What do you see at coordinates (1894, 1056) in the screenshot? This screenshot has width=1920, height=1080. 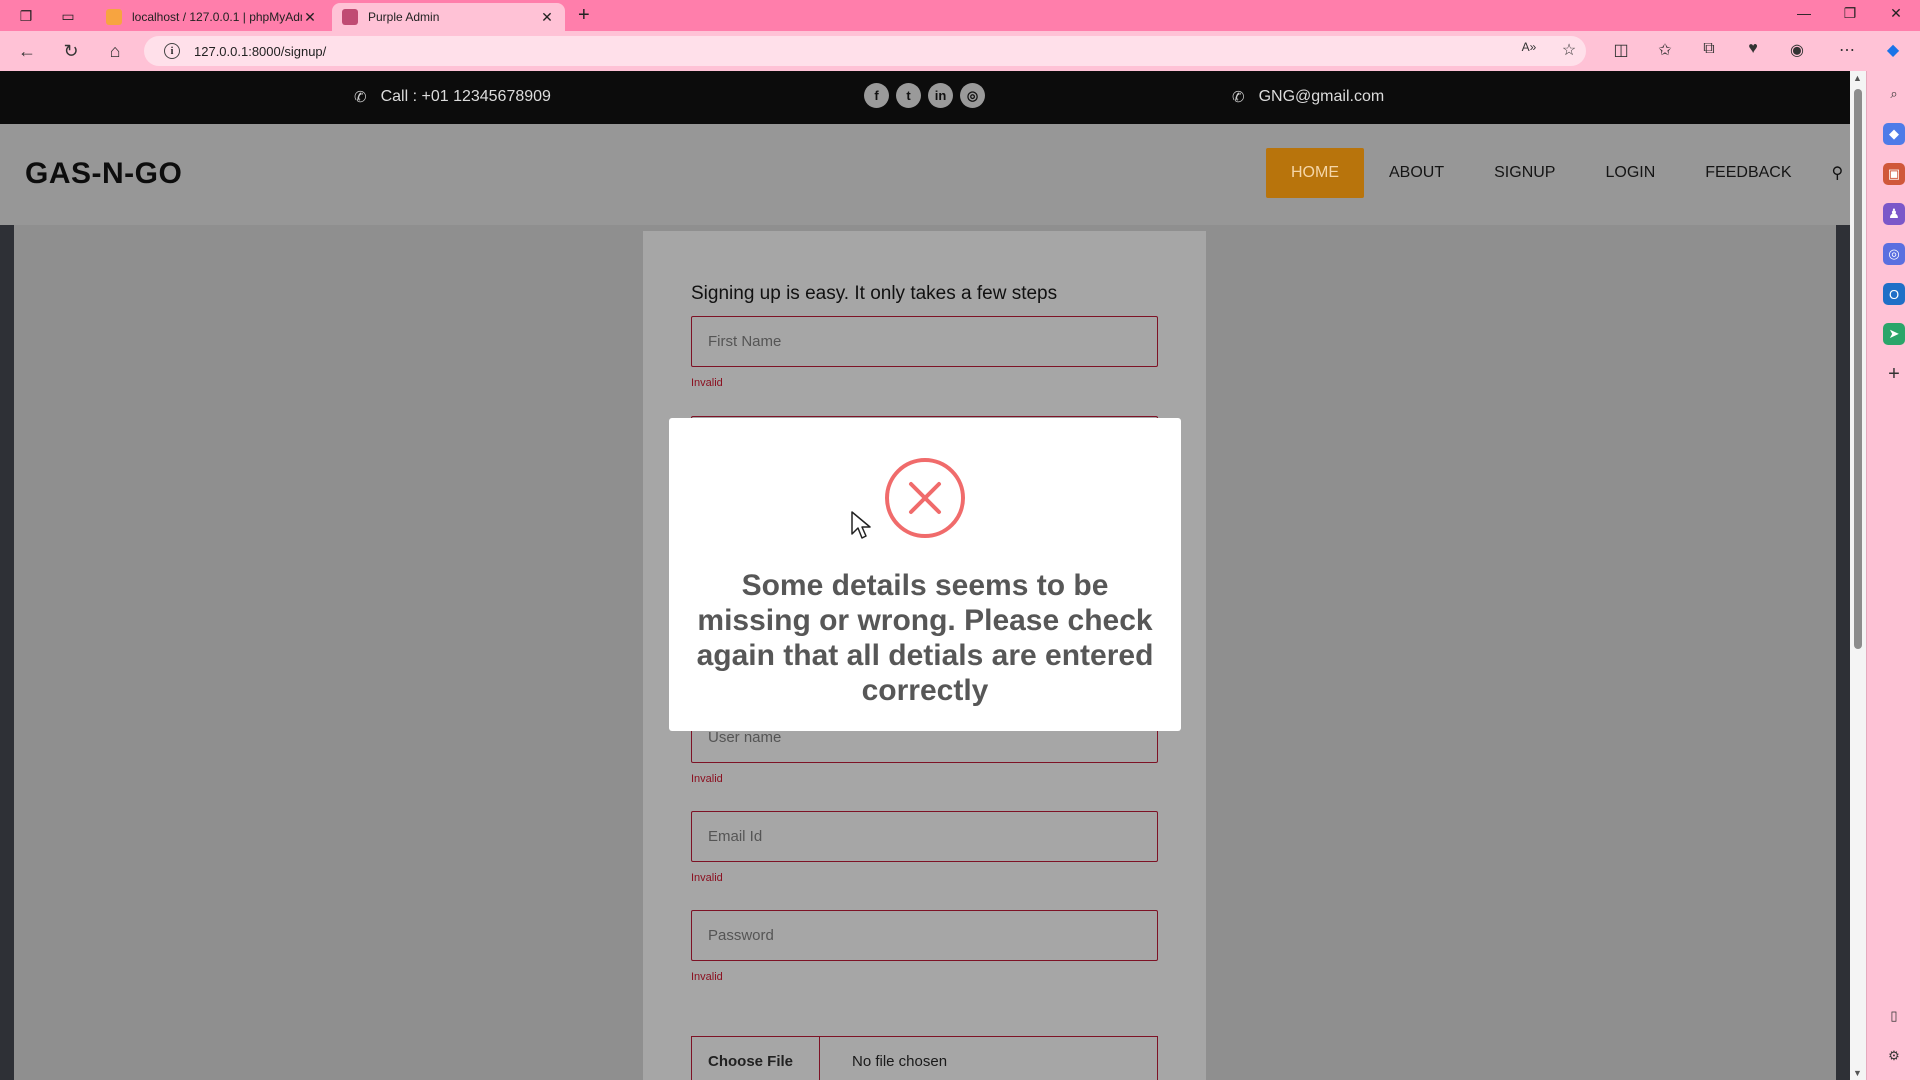 I see `settings-gear-icon: ⚙` at bounding box center [1894, 1056].